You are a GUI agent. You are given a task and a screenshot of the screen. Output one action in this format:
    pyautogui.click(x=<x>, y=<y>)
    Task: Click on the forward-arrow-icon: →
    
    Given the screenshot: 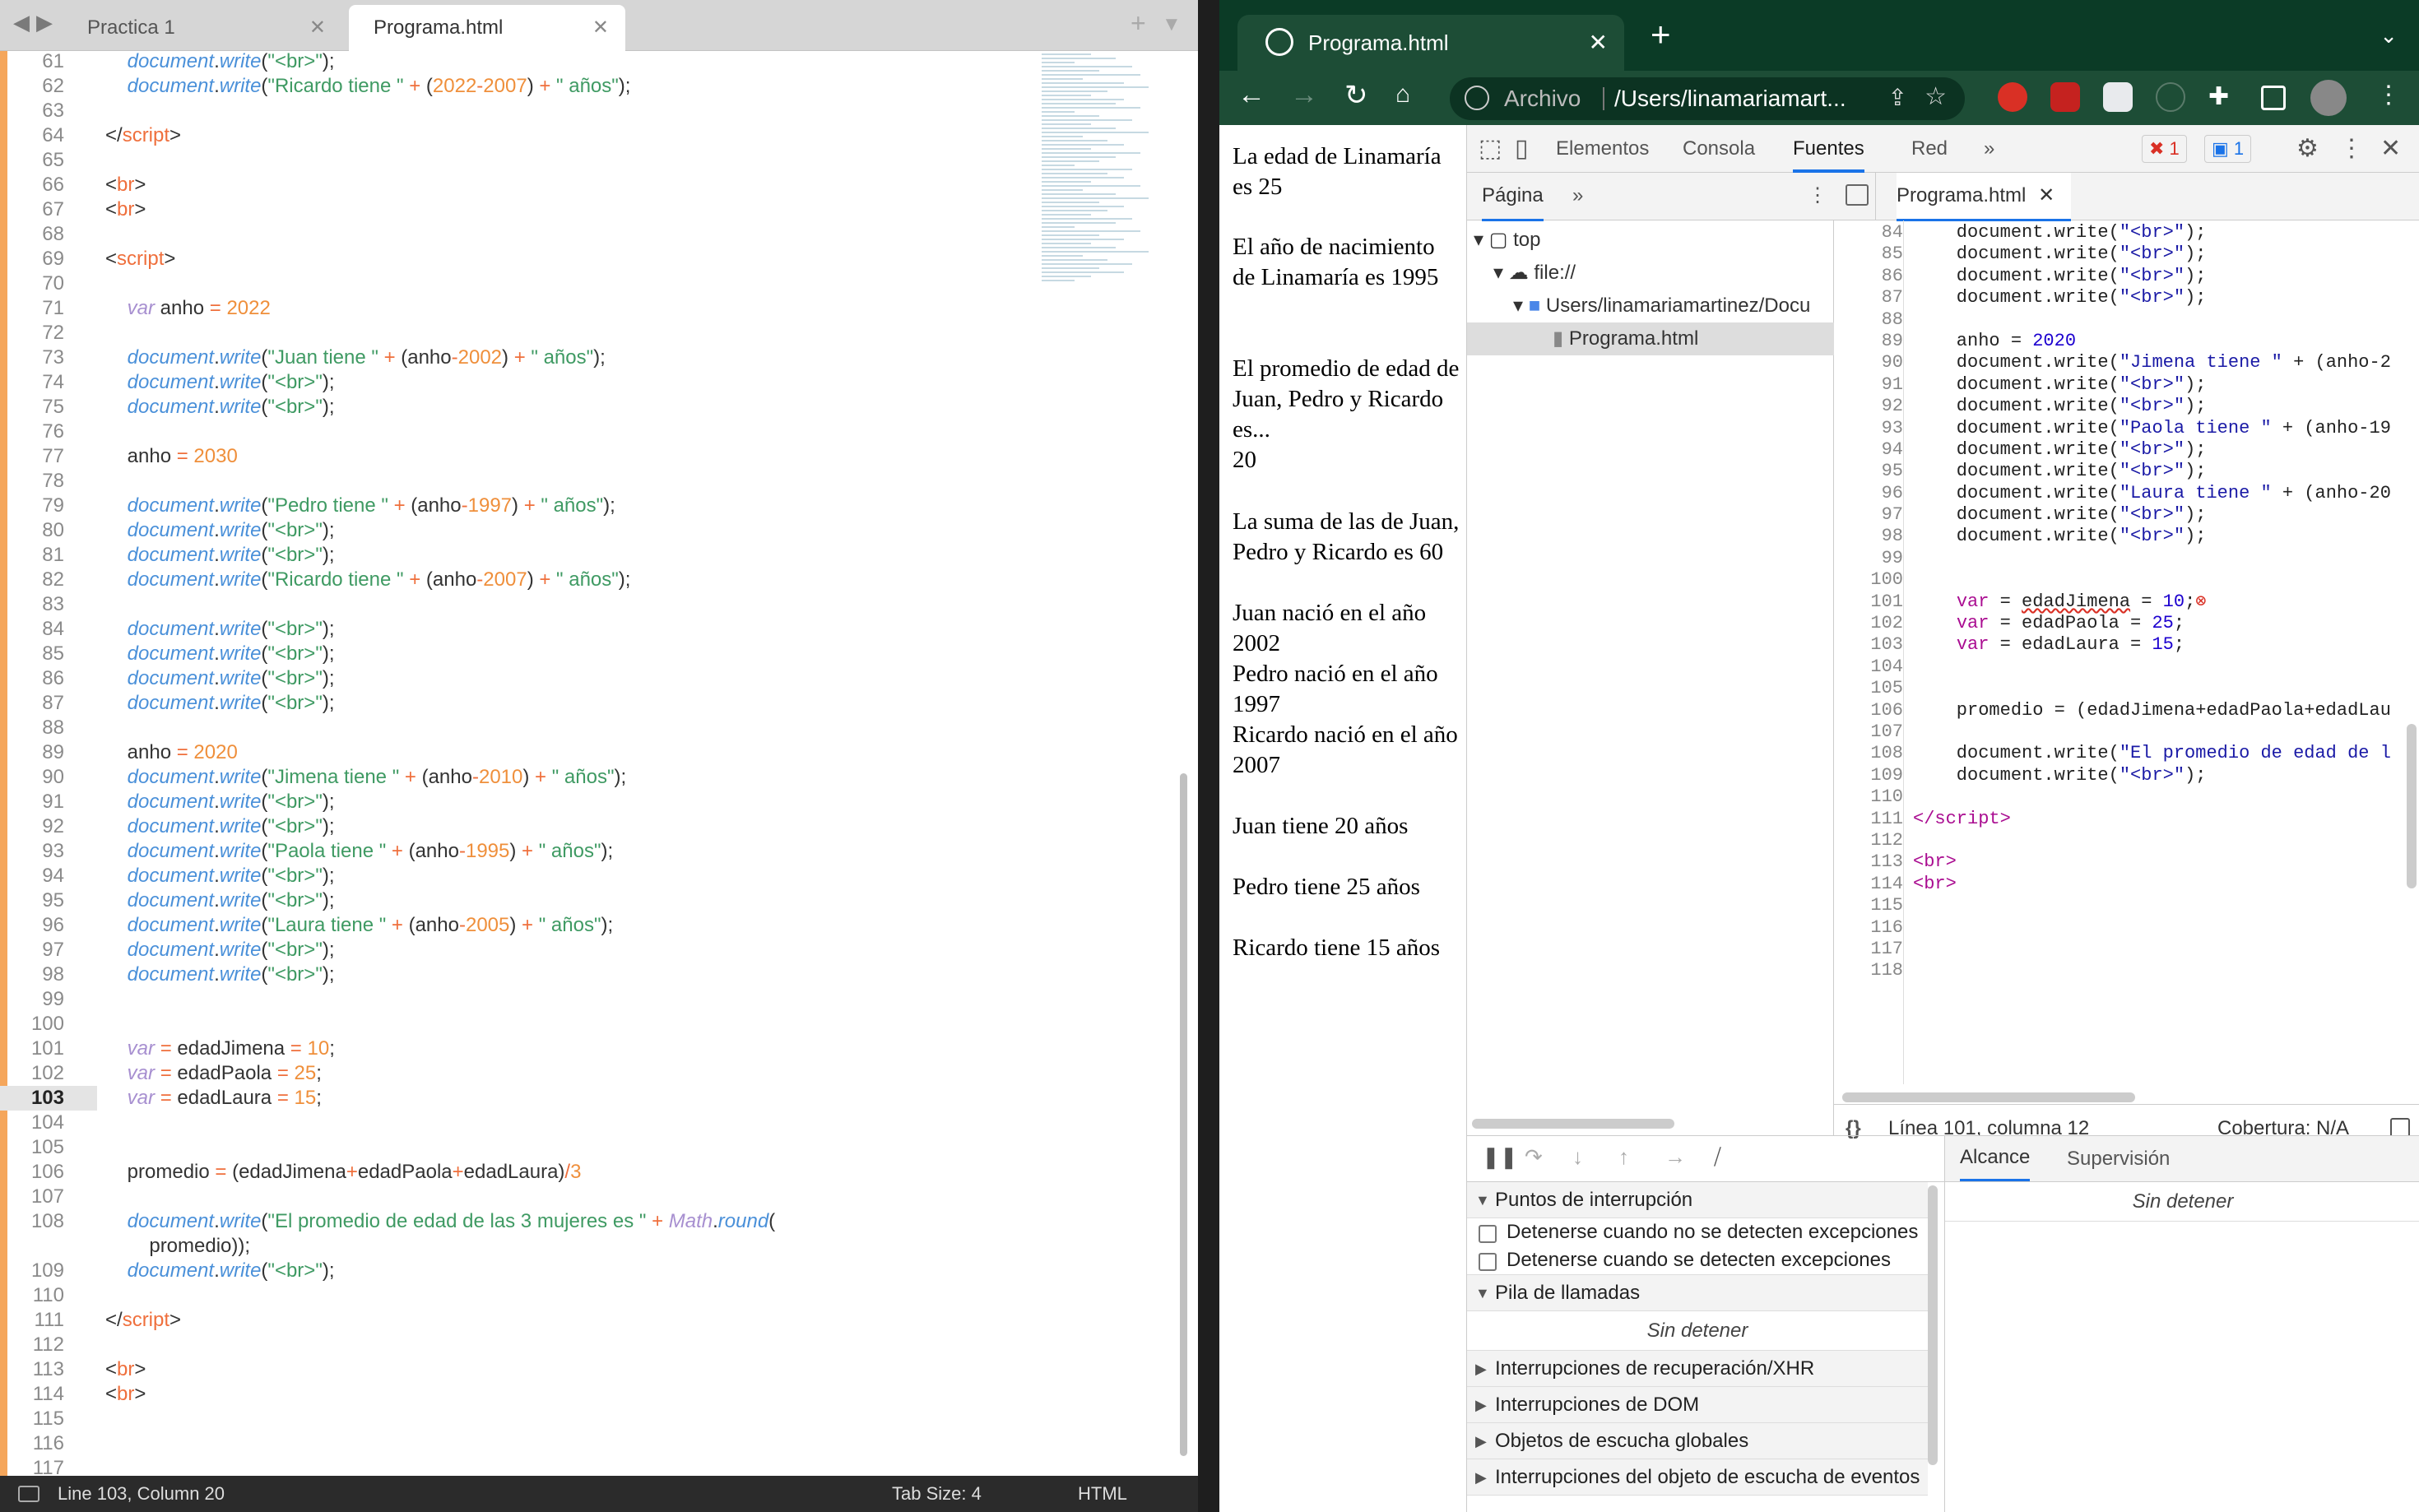 What is the action you would take?
    pyautogui.click(x=1304, y=95)
    